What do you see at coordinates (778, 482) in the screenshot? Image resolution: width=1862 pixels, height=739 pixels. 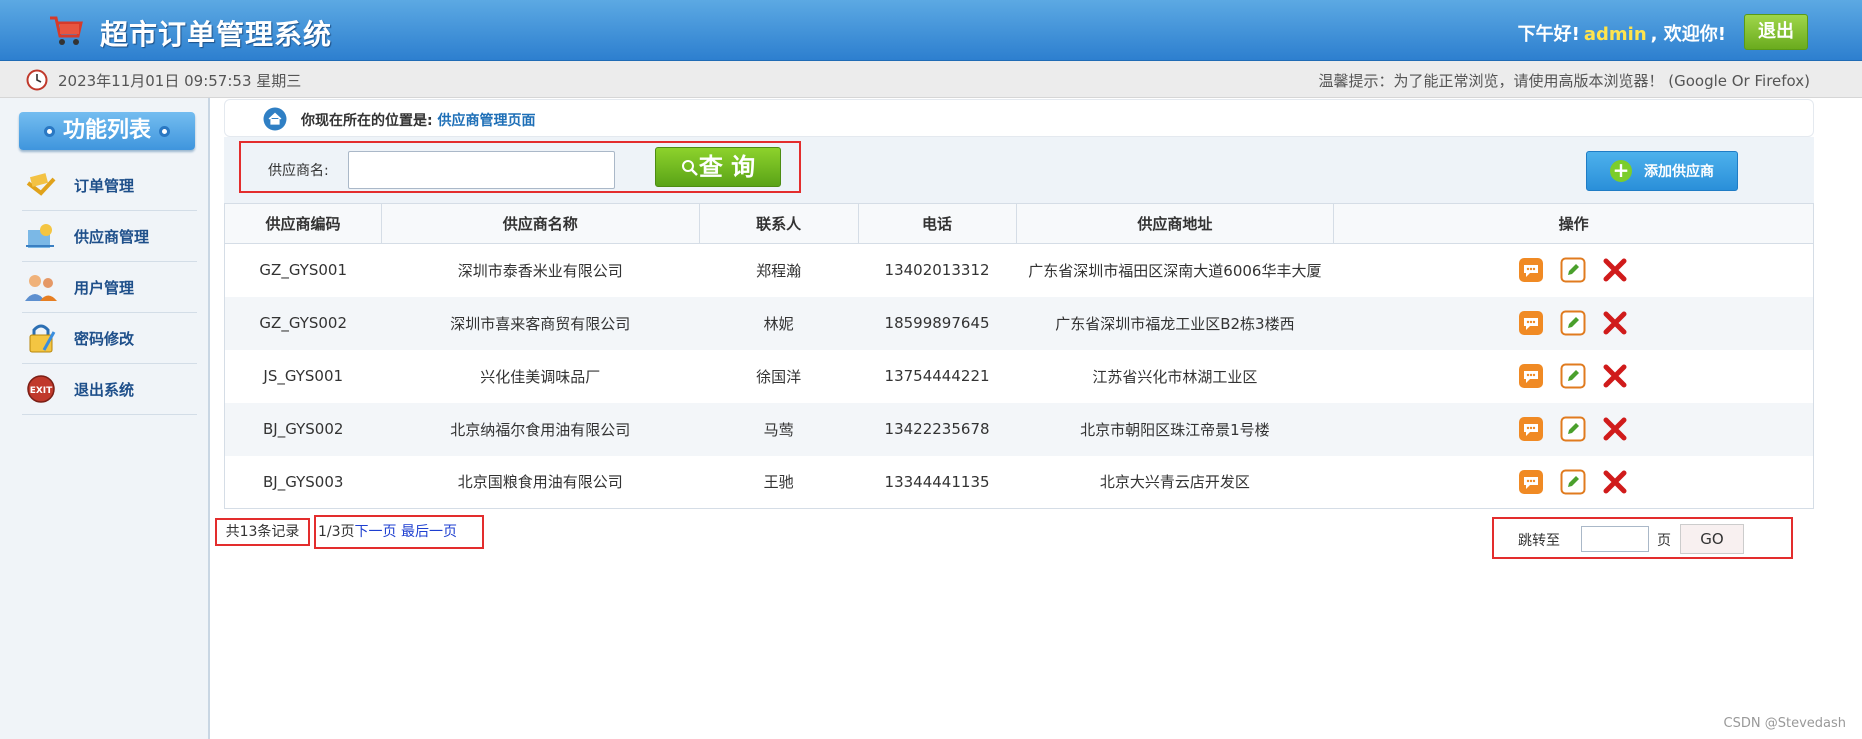 I see `provider-contact: 王驰` at bounding box center [778, 482].